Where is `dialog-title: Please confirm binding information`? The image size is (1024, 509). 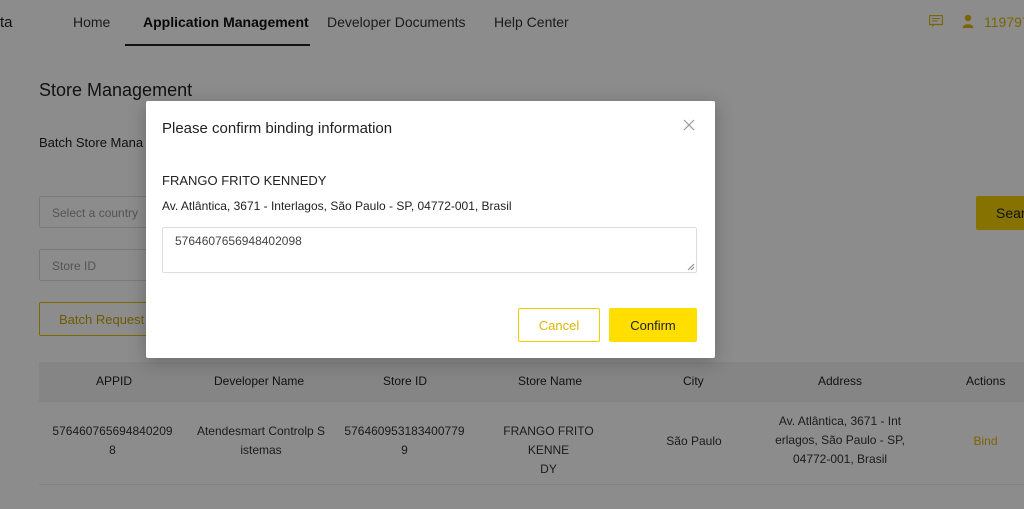 dialog-title: Please confirm binding information is located at coordinates (277, 128).